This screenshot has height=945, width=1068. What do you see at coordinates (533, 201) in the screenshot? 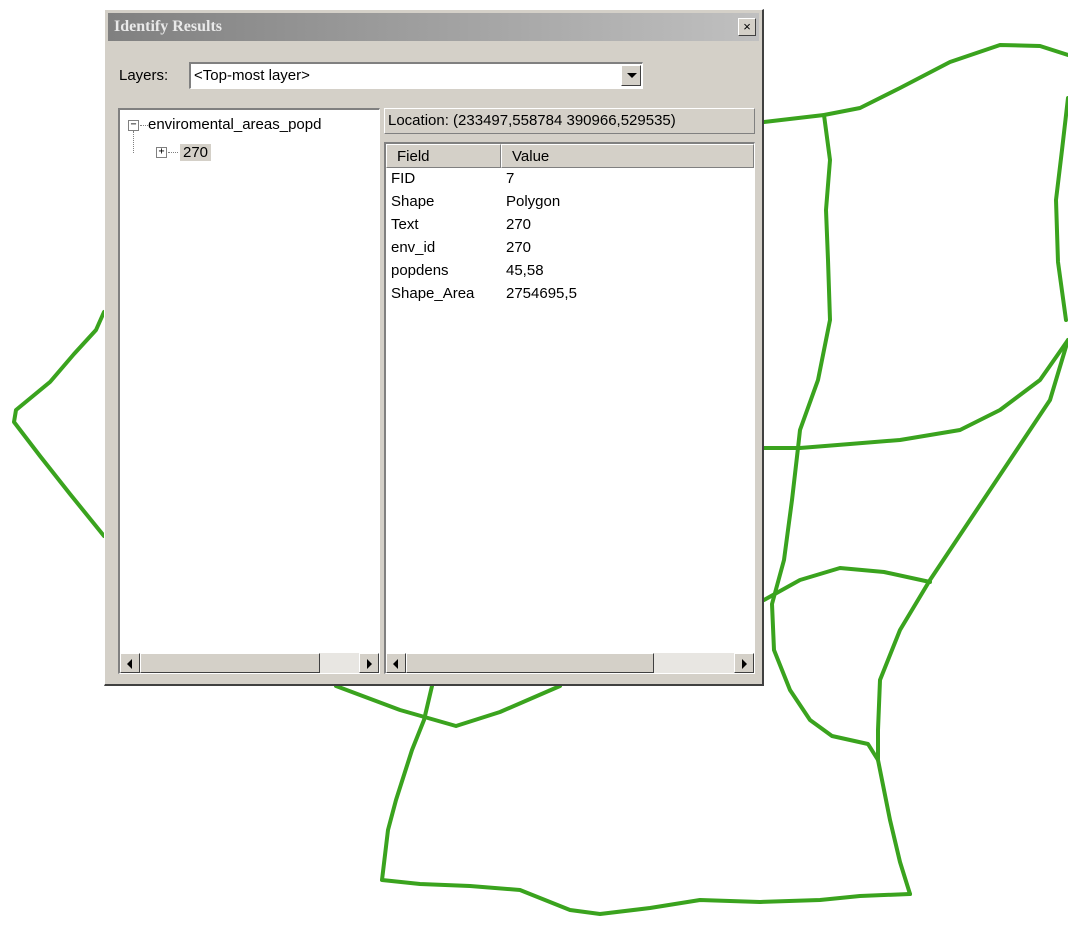
I see `field-value: Polygon` at bounding box center [533, 201].